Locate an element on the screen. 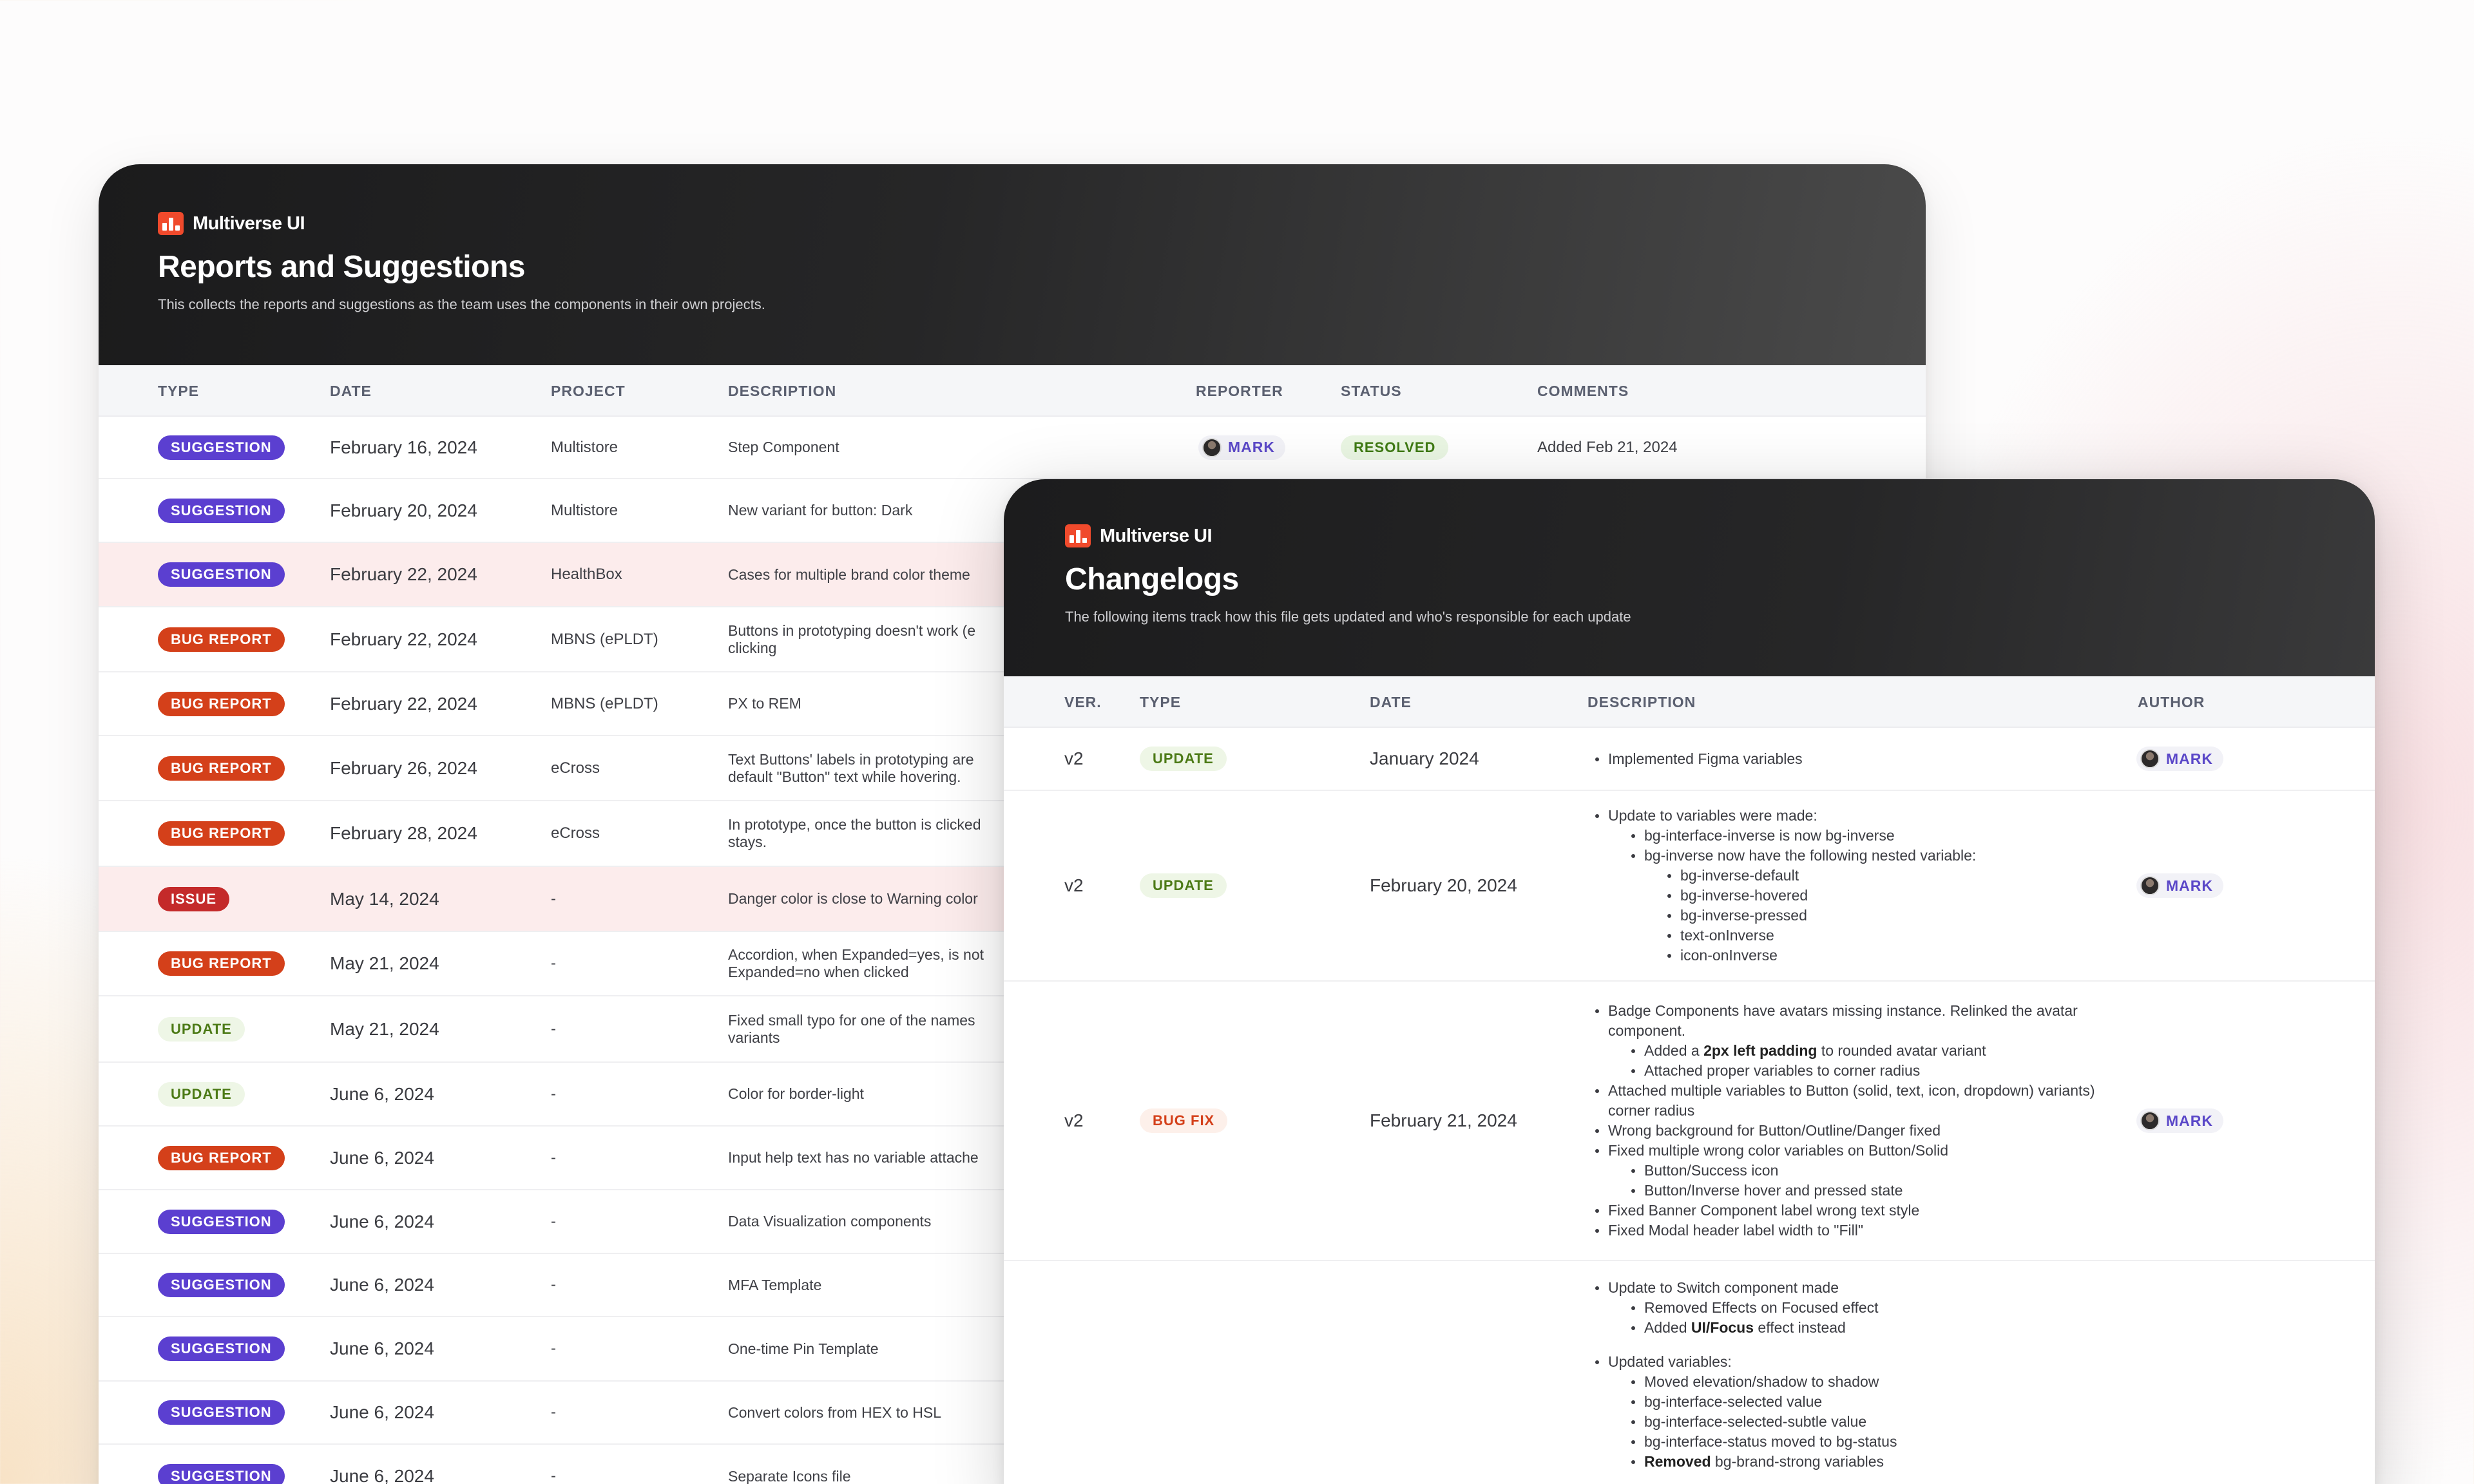 The width and height of the screenshot is (2474, 1484). reporter-cell: MARK is located at coordinates (1241, 447).